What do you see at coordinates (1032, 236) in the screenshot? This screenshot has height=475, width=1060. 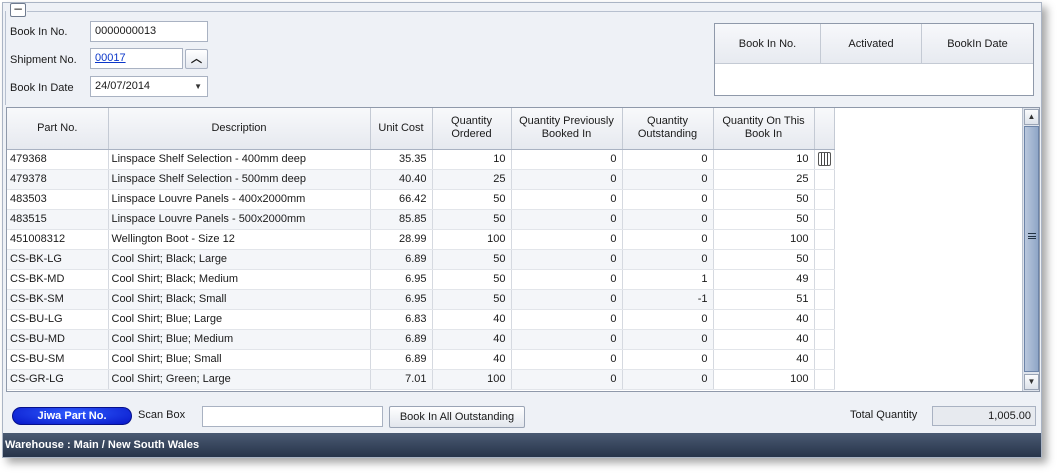 I see `grip-icon` at bounding box center [1032, 236].